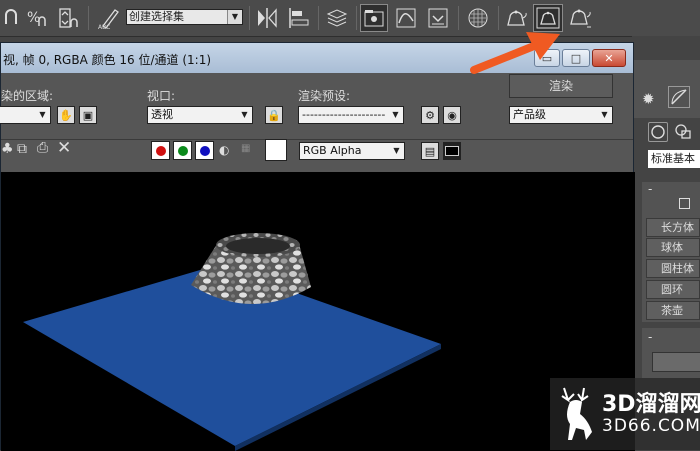  What do you see at coordinates (337, 18) in the screenshot?
I see `layer-manager-icon` at bounding box center [337, 18].